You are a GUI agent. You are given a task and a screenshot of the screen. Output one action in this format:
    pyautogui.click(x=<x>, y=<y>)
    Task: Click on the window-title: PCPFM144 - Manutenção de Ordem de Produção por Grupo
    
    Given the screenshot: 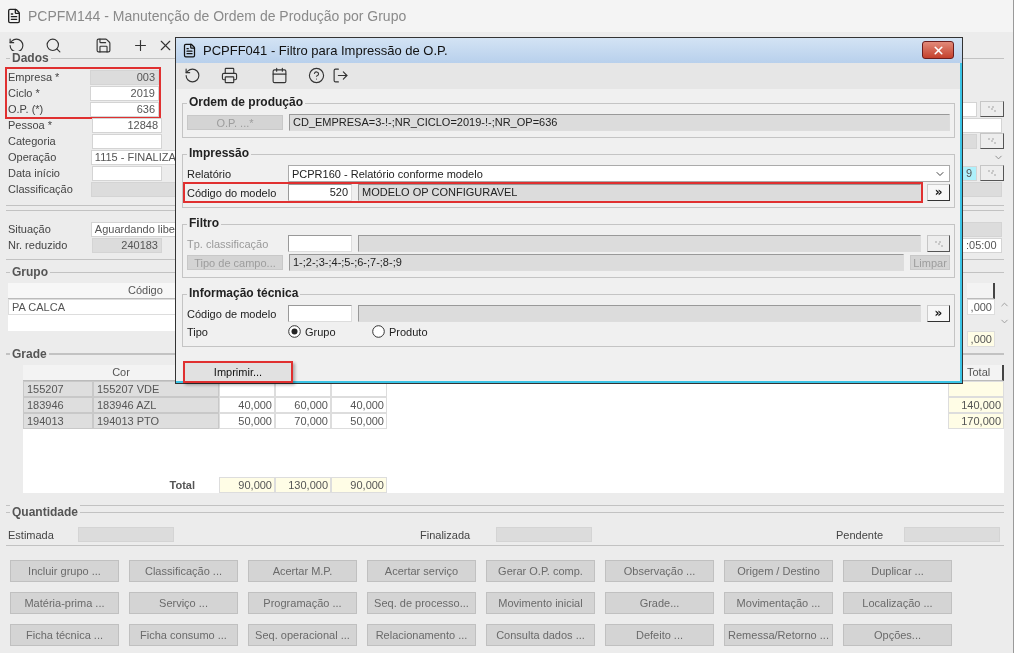 What is the action you would take?
    pyautogui.click(x=217, y=16)
    